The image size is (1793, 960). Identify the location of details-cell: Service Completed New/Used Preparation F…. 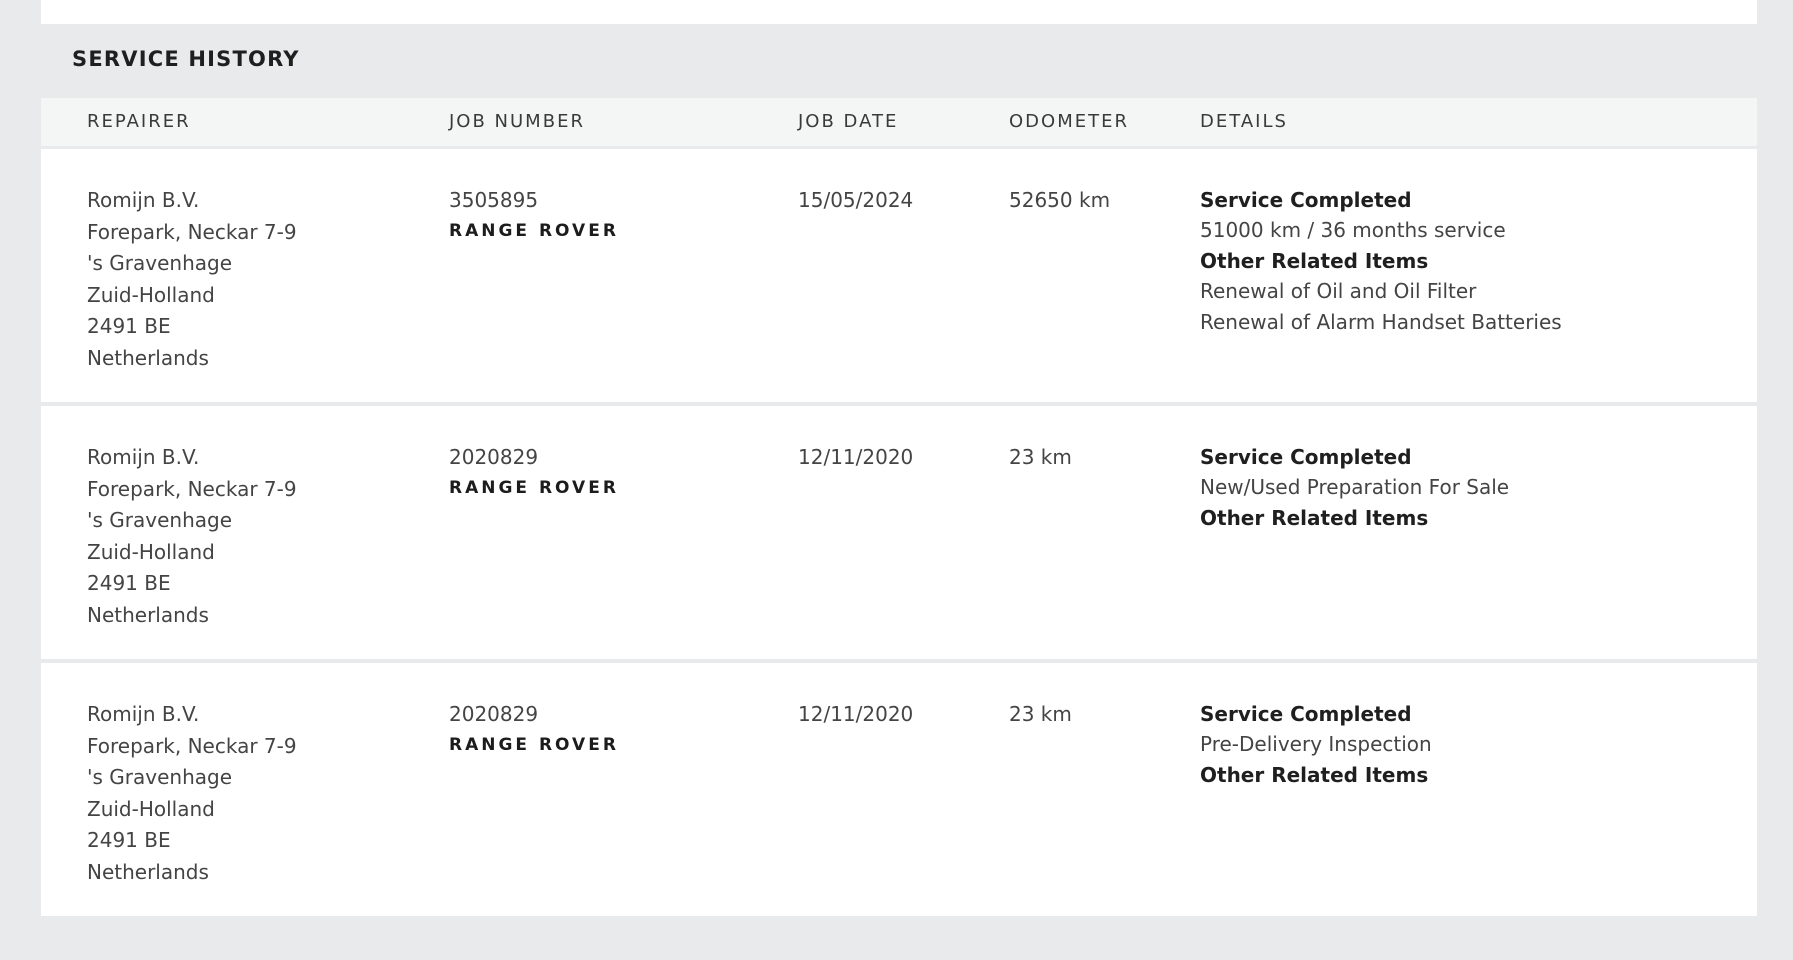
(1354, 487).